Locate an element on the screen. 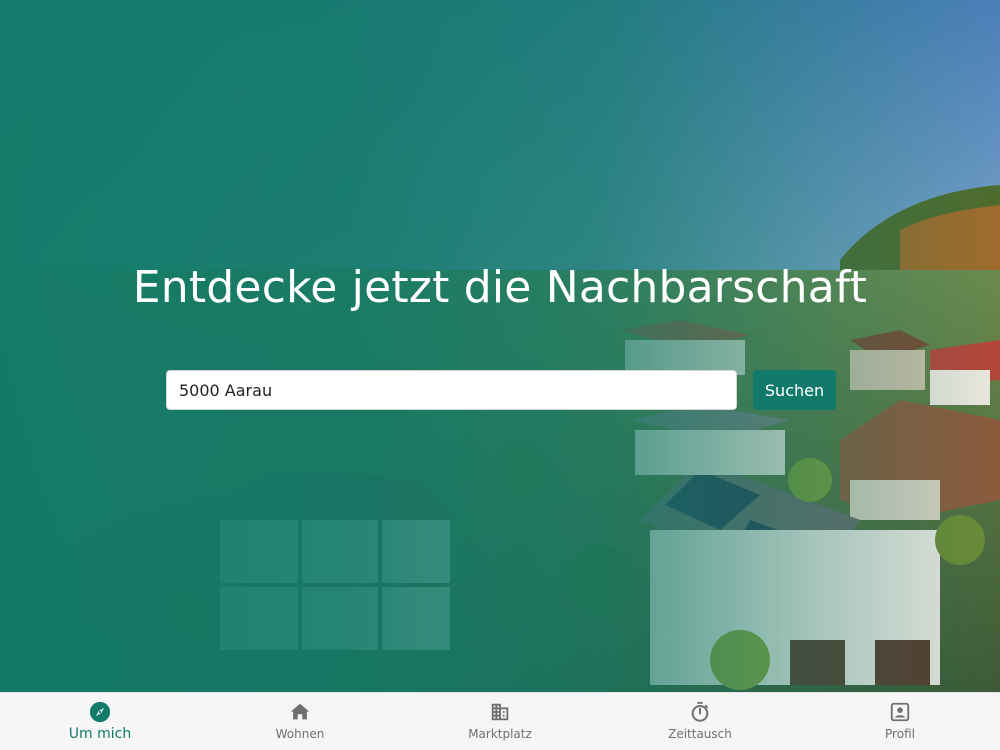 This screenshot has height=750, width=1000. tab-label: Marktplatz is located at coordinates (500, 734).